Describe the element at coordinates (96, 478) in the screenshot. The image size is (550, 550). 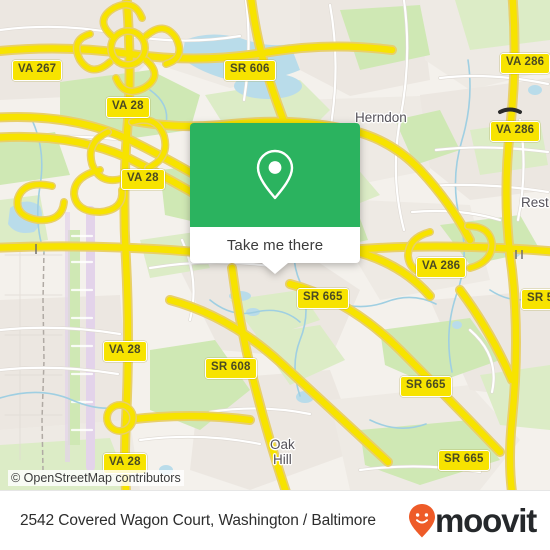
I see `osm-attribution: © OpenStreetMap contributors` at that location.